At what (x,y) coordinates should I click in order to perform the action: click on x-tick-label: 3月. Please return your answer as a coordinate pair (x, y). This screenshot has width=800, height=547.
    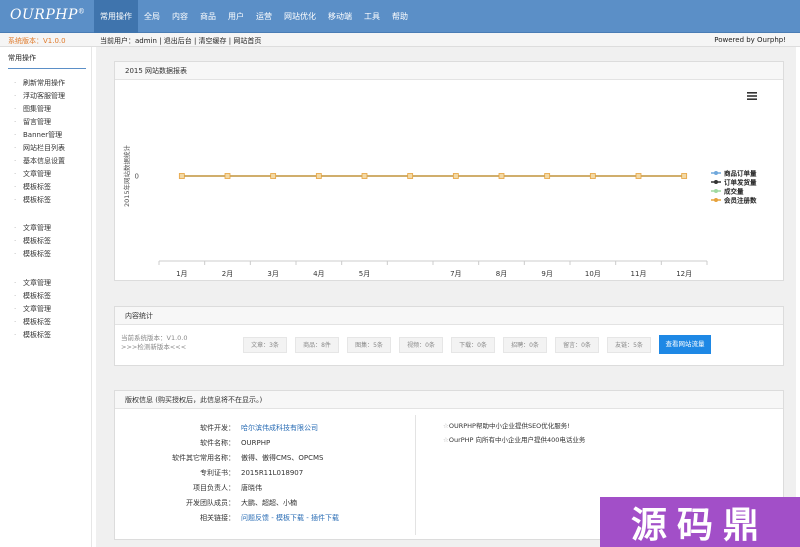
    Looking at the image, I should click on (272, 274).